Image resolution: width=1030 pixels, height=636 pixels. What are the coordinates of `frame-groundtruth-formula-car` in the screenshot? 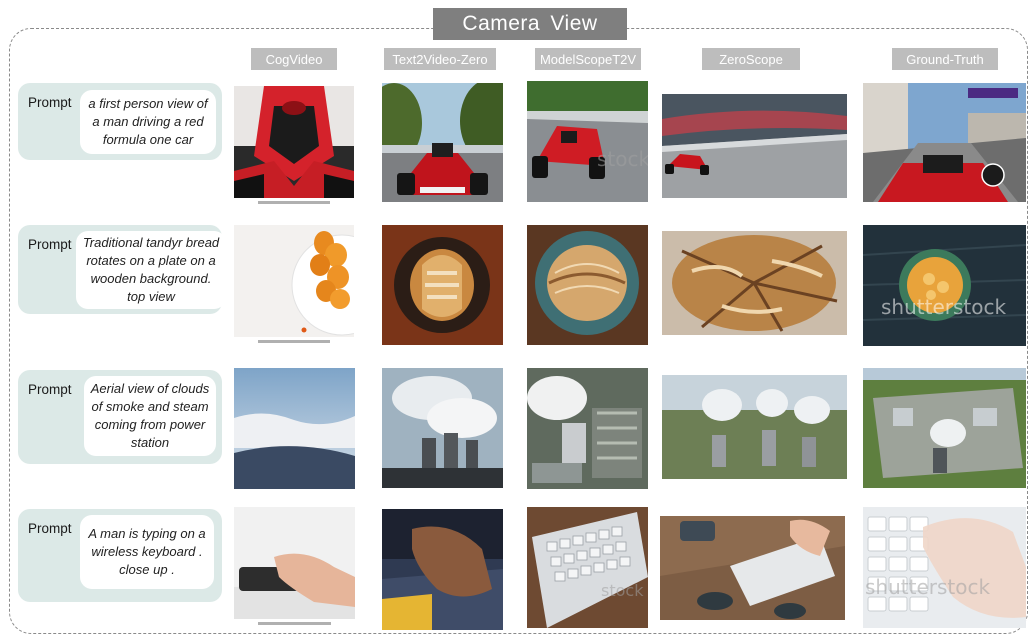 It's located at (944, 142).